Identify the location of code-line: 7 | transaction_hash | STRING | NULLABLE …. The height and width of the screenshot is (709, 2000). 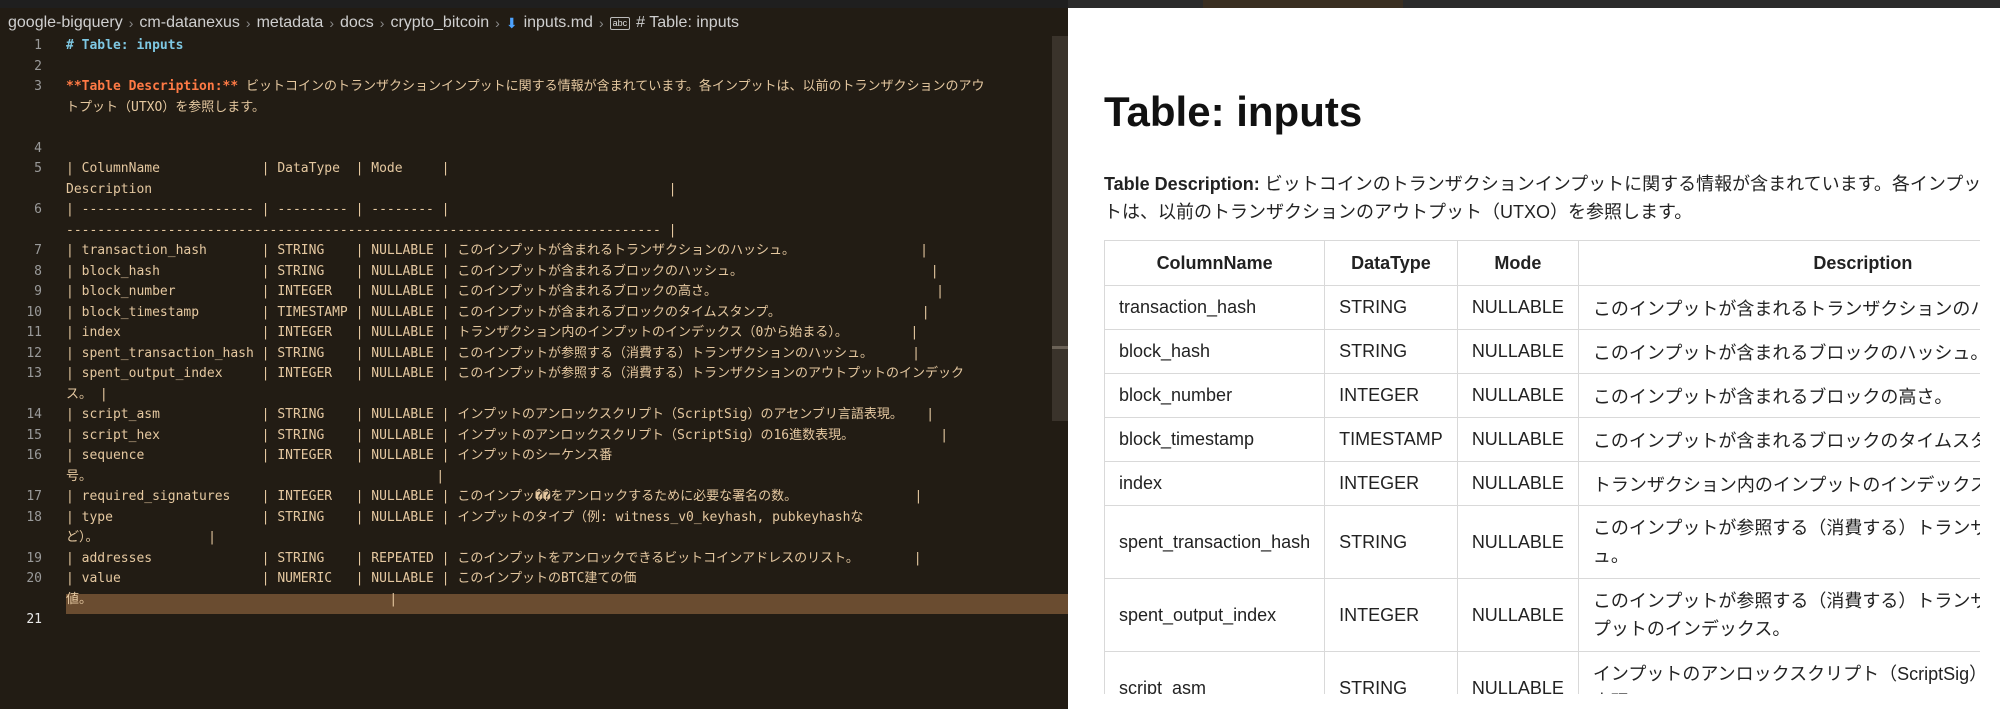
(534, 251).